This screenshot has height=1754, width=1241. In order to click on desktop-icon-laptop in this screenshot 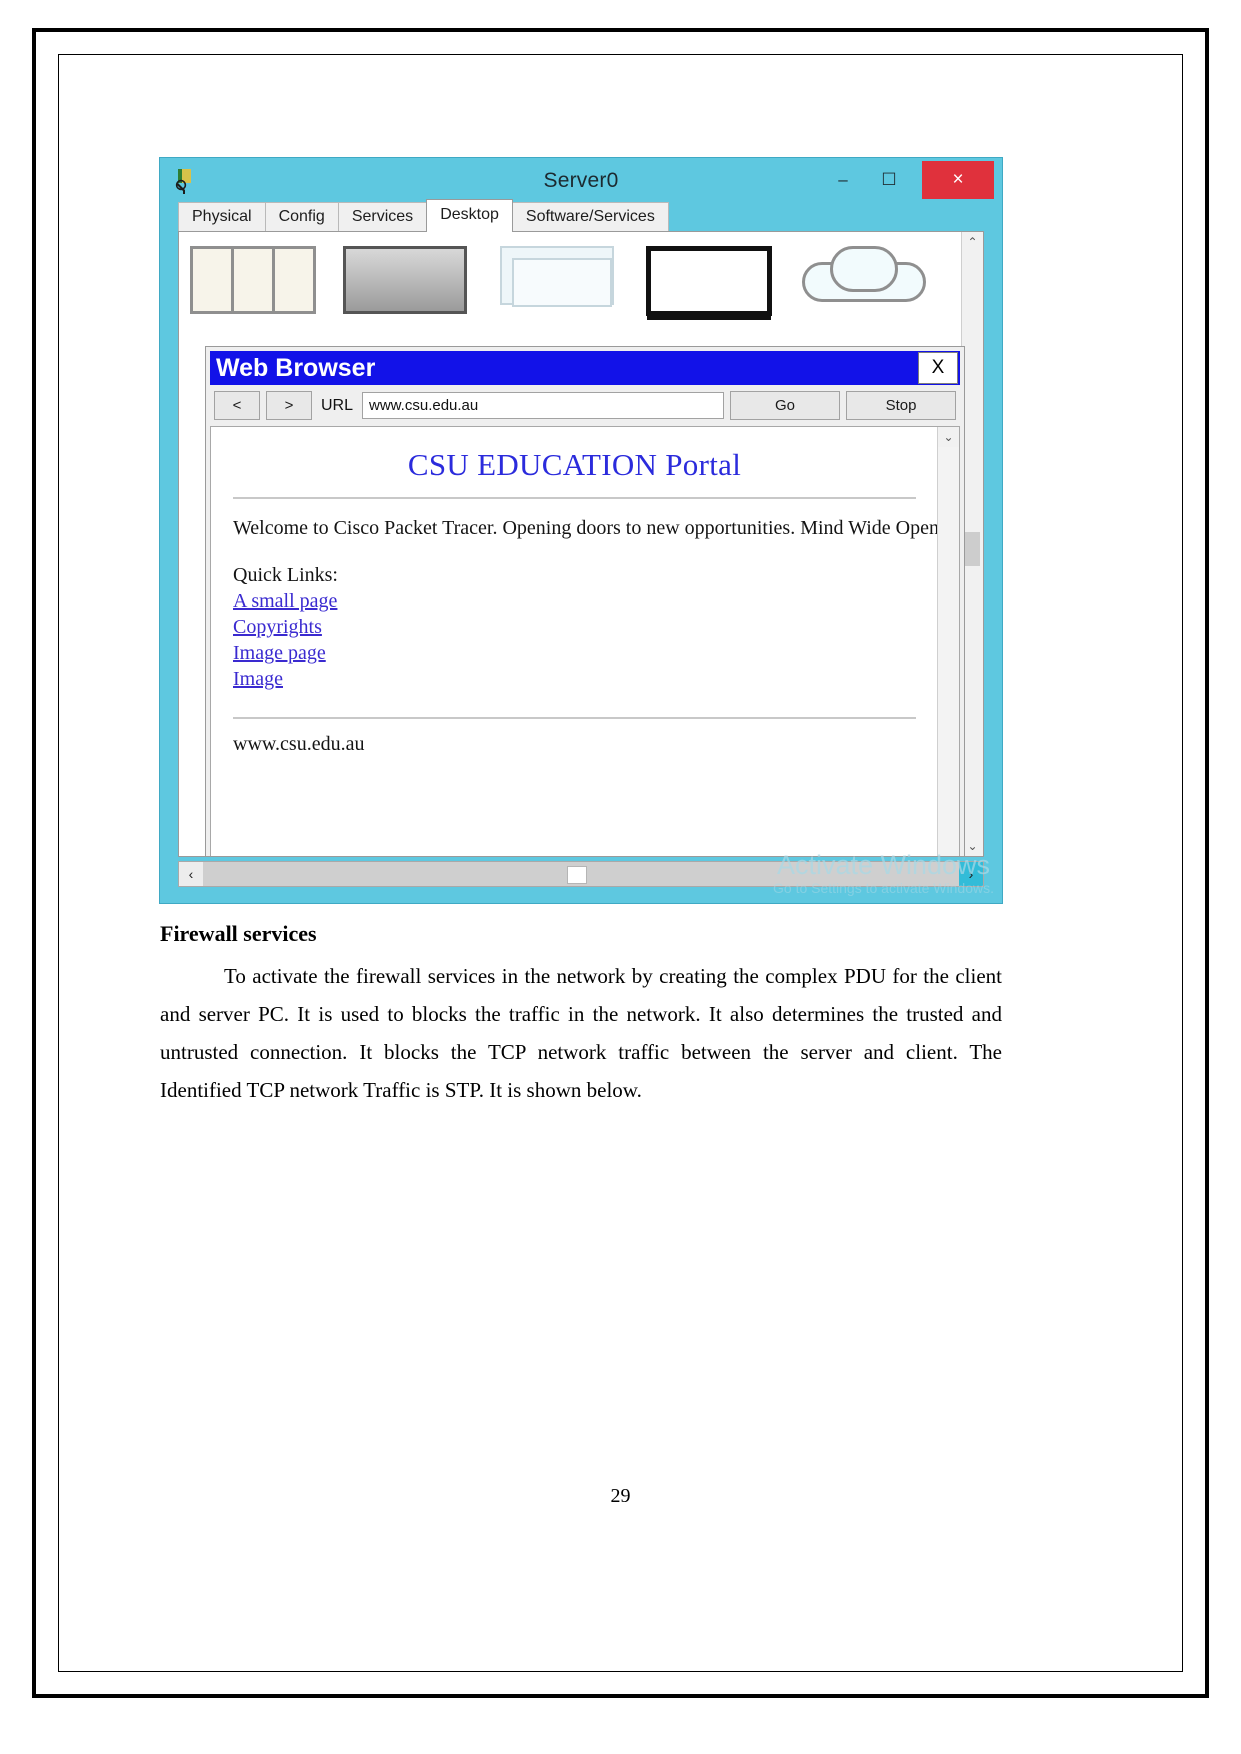, I will do `click(709, 282)`.